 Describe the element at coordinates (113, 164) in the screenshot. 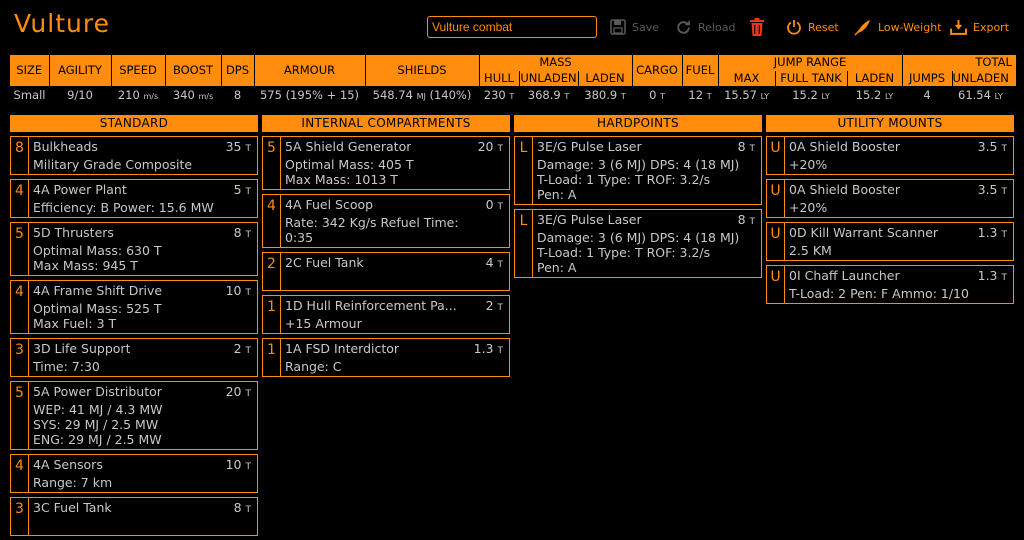

I see `module-stat: Military Grade Composite` at that location.